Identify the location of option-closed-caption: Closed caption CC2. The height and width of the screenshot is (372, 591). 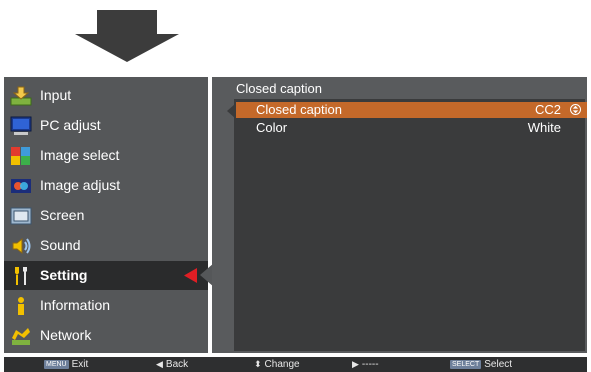
(411, 110).